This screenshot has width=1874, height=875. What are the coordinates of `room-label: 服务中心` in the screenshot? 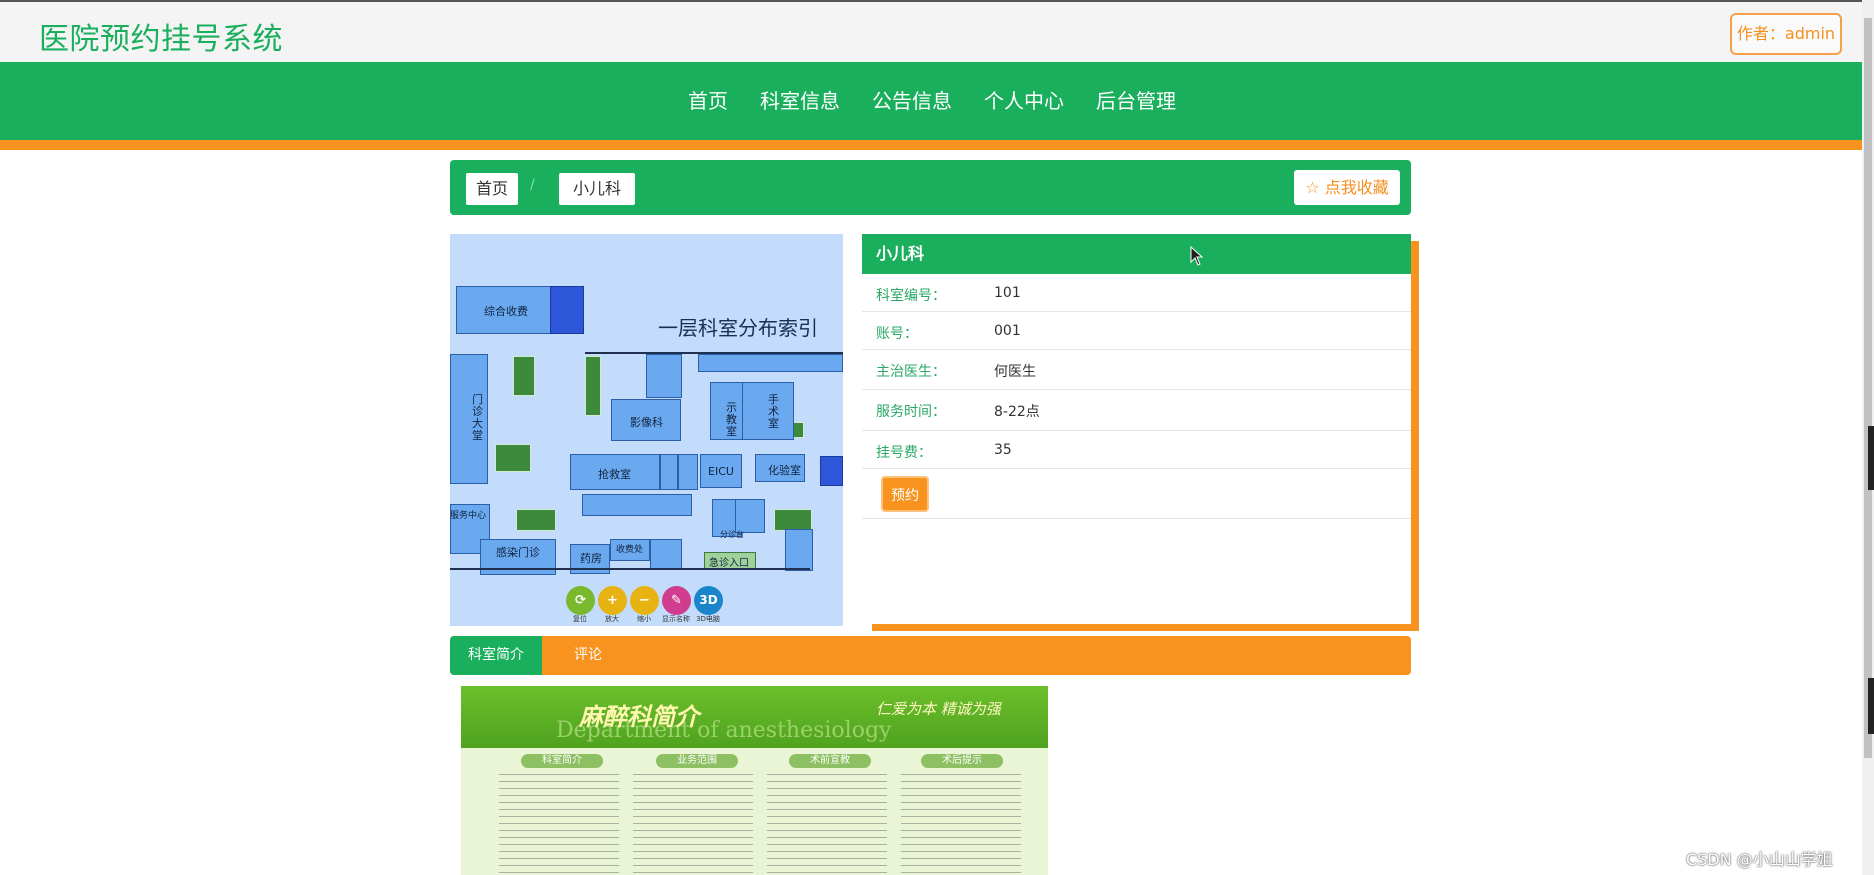 It's located at (468, 516).